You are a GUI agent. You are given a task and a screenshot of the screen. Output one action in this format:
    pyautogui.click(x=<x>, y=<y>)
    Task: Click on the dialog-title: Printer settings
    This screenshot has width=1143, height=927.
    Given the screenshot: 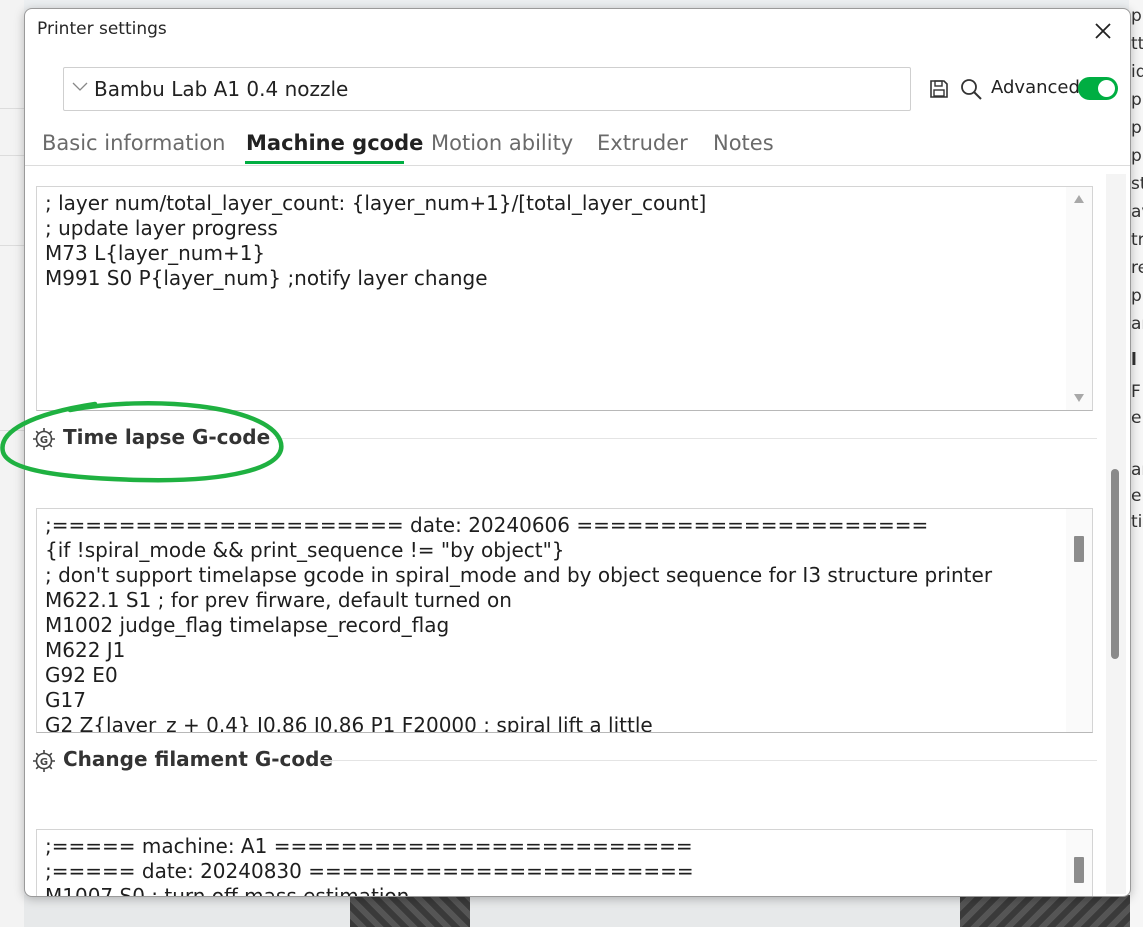 What is the action you would take?
    pyautogui.click(x=102, y=29)
    